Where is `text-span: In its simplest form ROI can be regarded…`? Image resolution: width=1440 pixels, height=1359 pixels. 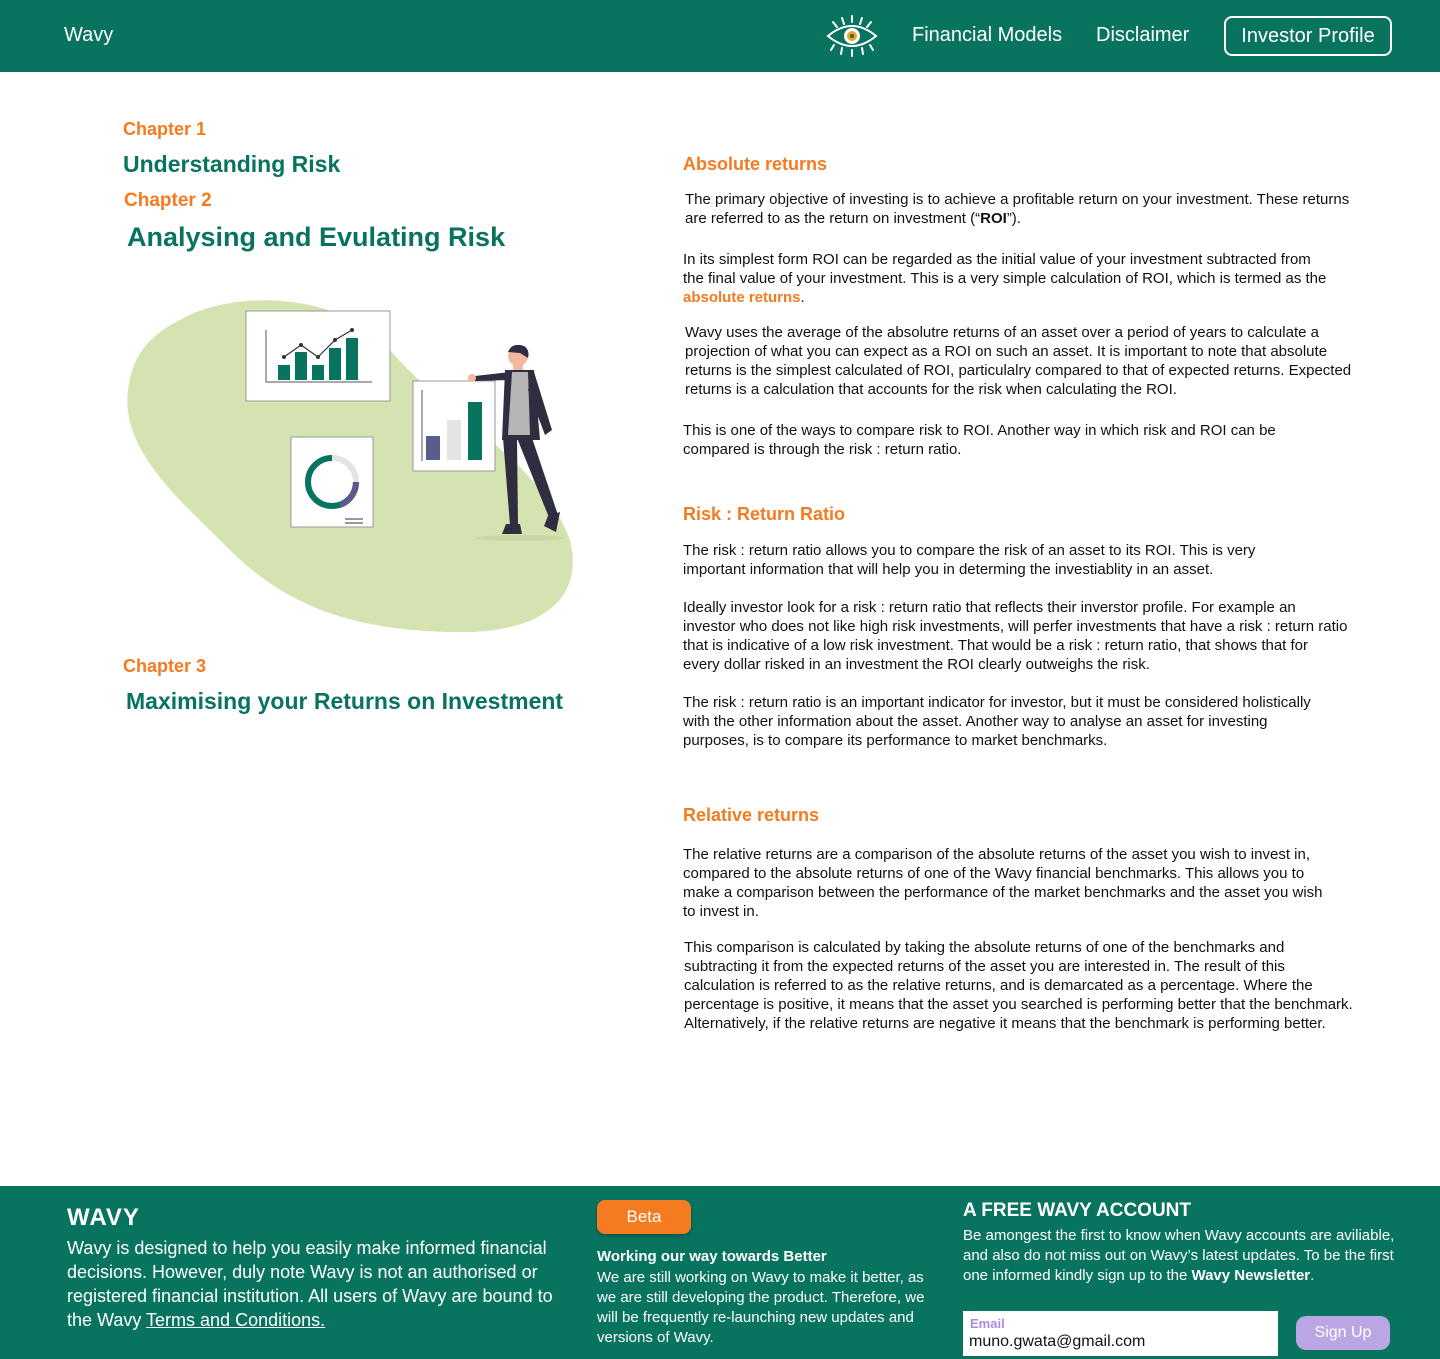
text-span: In its simplest form ROI can be regarded… is located at coordinates (1005, 269).